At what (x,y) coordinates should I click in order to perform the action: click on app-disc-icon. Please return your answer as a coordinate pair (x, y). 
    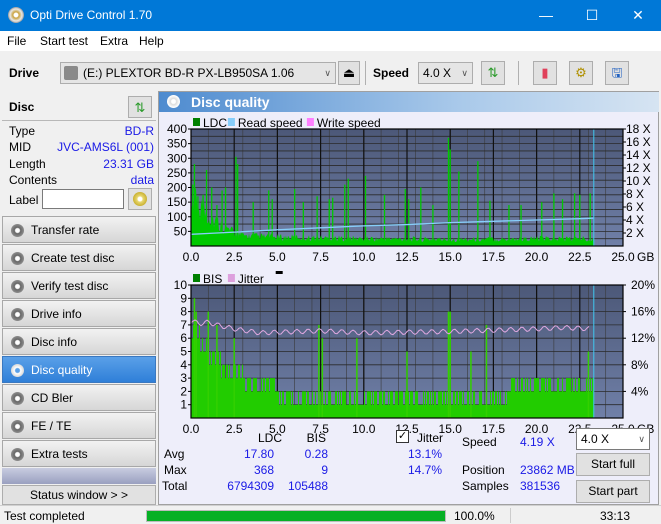
    Looking at the image, I should click on (16, 15).